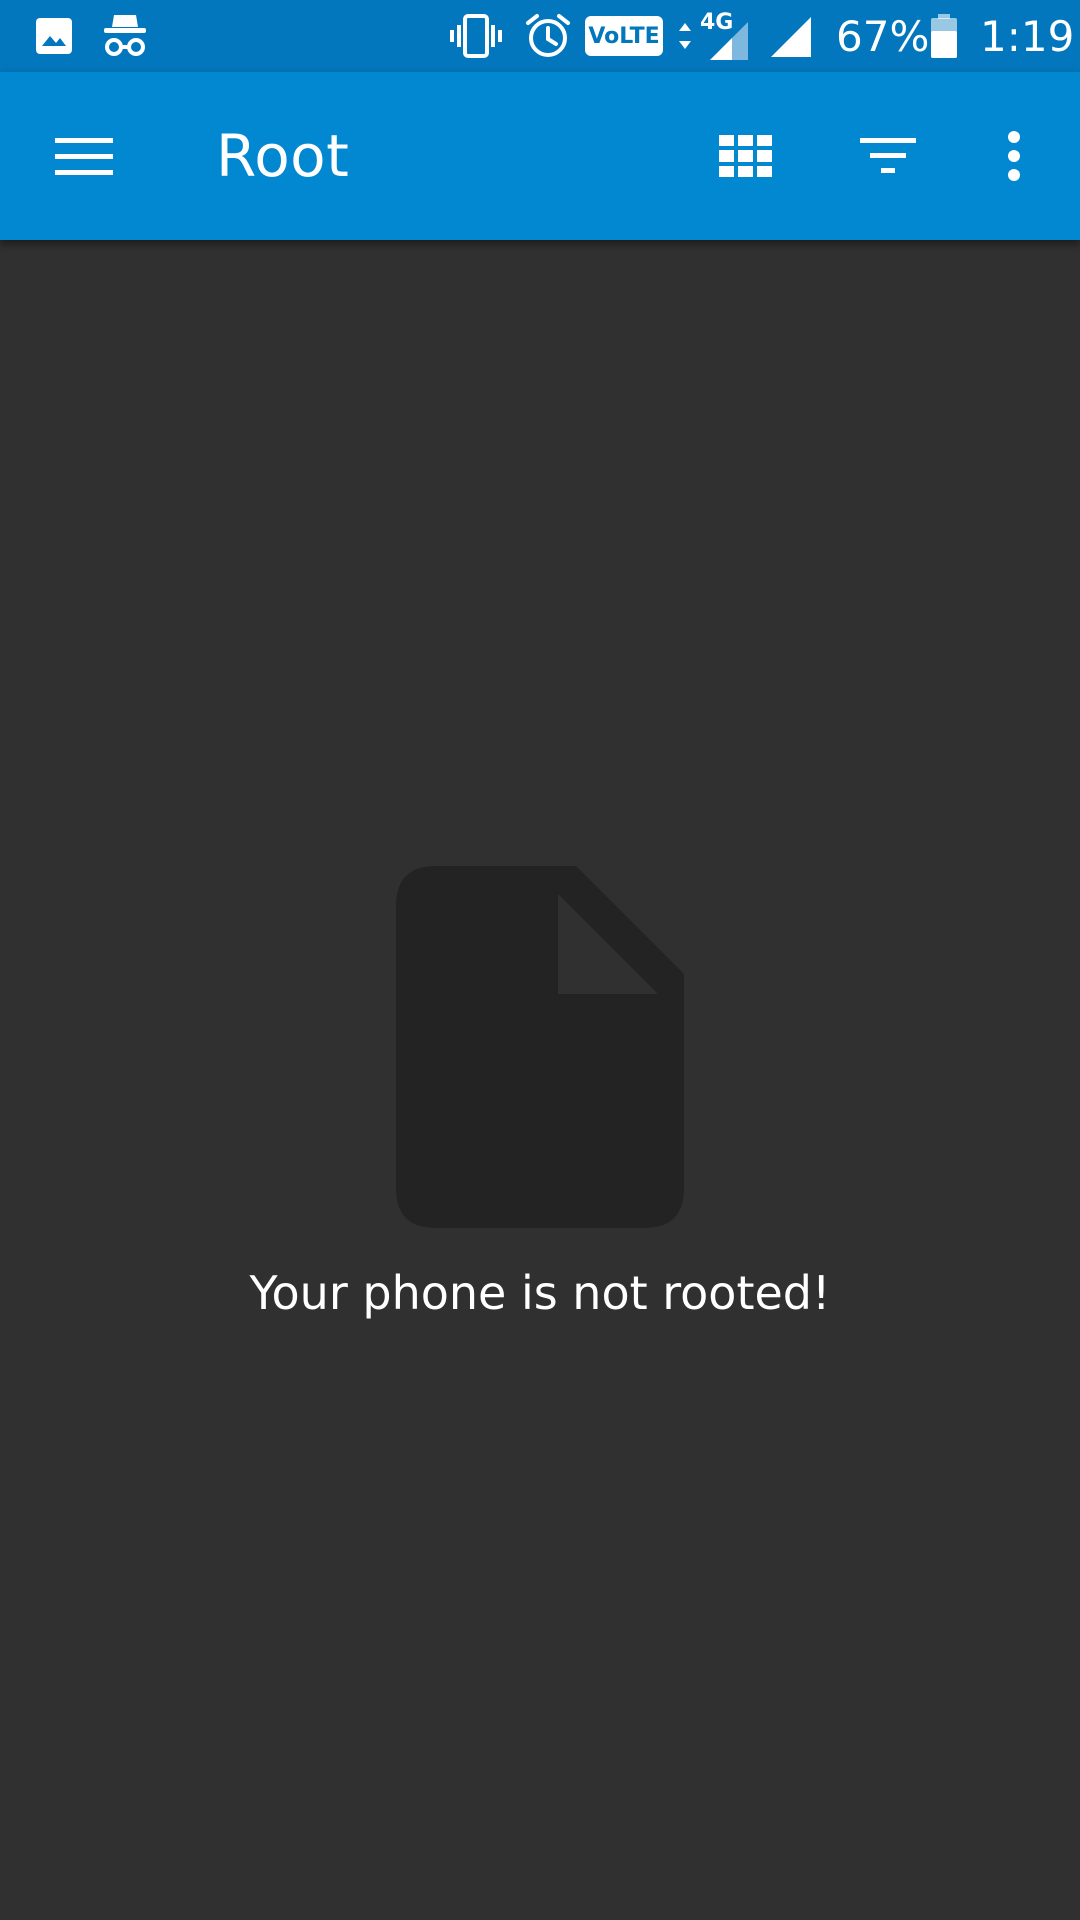 The image size is (1080, 1920). Describe the element at coordinates (717, 22) in the screenshot. I see `network-type-label: 4G` at that location.